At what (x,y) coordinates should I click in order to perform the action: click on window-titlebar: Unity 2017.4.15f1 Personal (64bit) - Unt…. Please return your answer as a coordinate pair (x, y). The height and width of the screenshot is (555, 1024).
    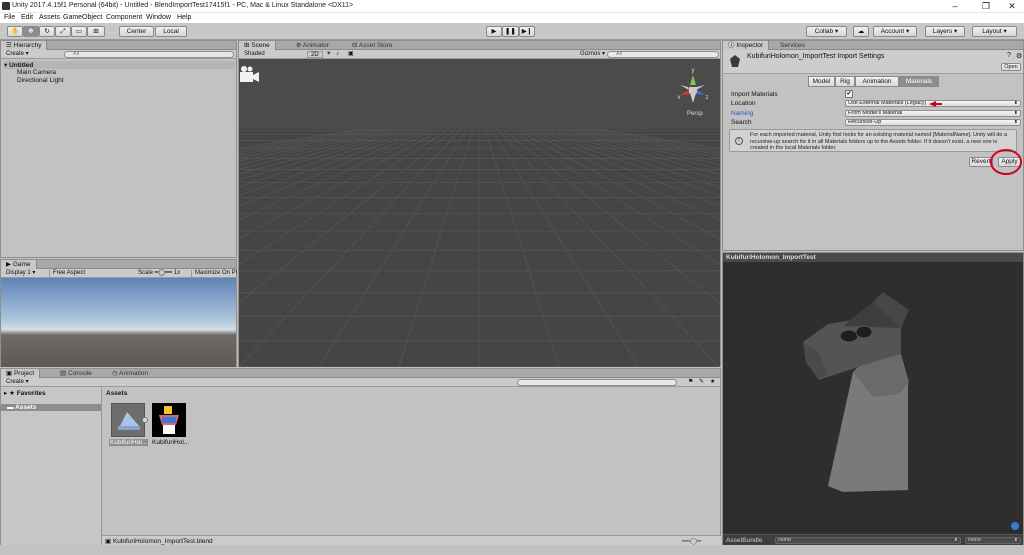
    Looking at the image, I should click on (512, 6).